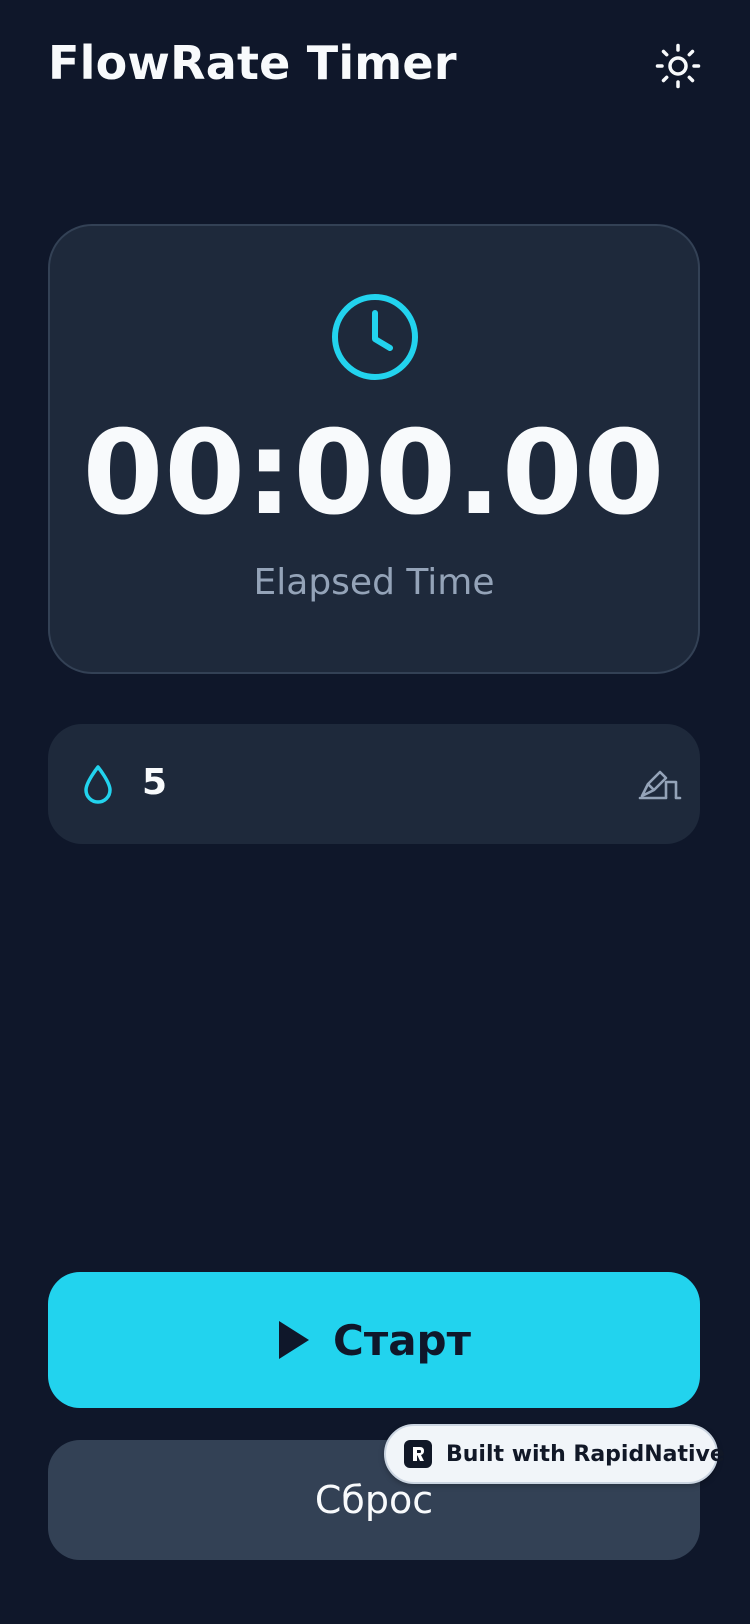  Describe the element at coordinates (418, 1454) in the screenshot. I see `rapidnative-logo-icon` at that location.